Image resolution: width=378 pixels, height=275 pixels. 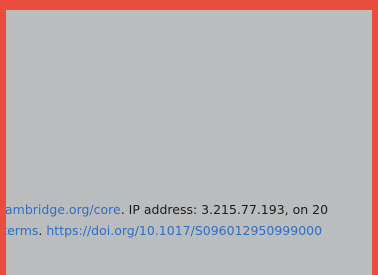 I want to click on cambridge-core-link: ambridge.org/core, so click(x=63, y=209).